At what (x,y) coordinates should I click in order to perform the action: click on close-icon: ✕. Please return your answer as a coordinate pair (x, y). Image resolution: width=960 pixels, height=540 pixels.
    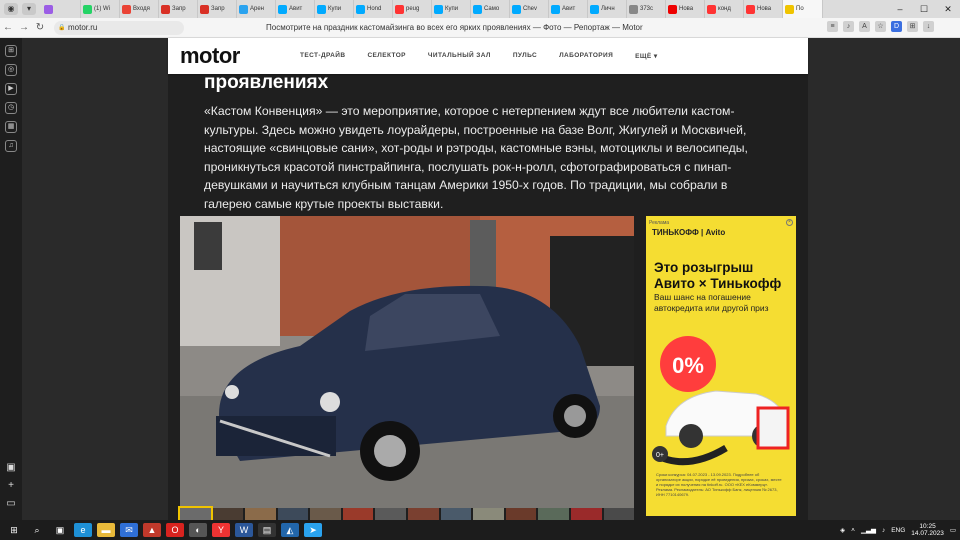
    Looking at the image, I should click on (948, 9).